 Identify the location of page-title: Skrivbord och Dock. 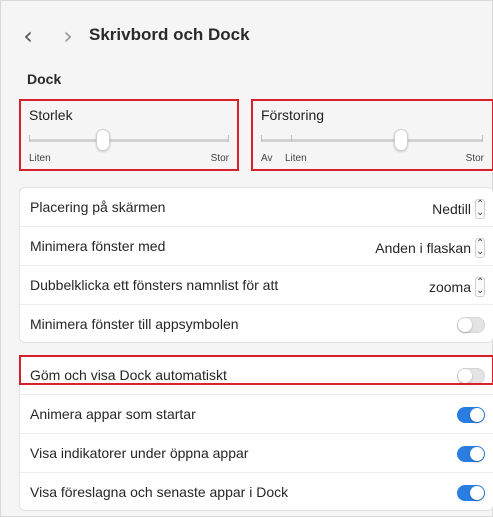
(169, 34).